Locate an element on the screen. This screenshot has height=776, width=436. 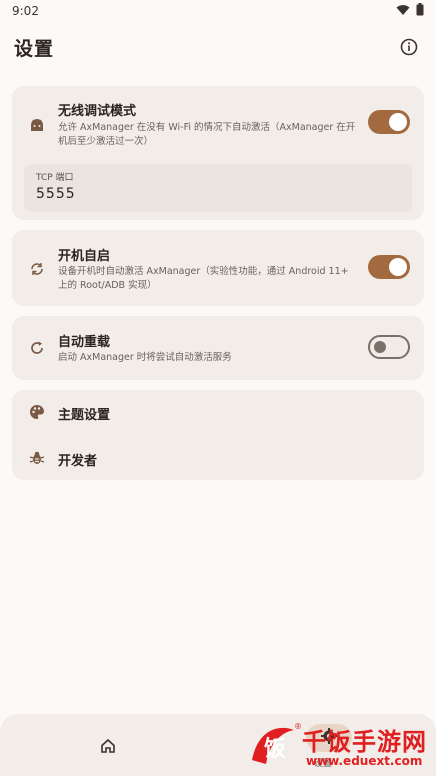
menu-item-developer-label: 开发者 is located at coordinates (78, 461).